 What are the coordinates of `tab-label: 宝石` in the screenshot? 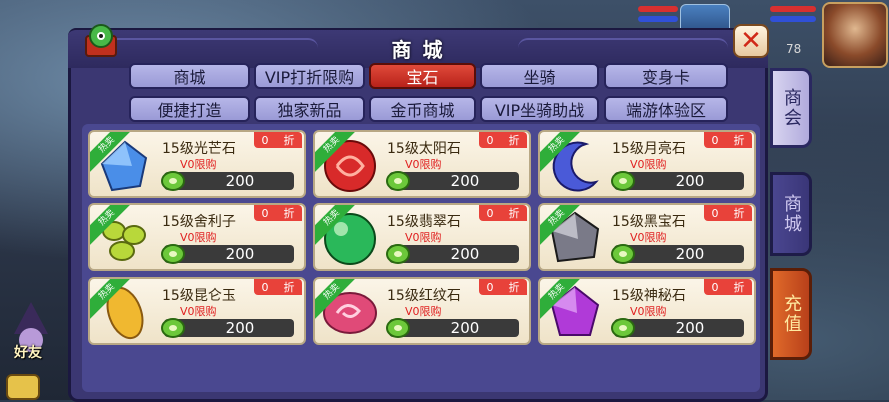 It's located at (422, 77).